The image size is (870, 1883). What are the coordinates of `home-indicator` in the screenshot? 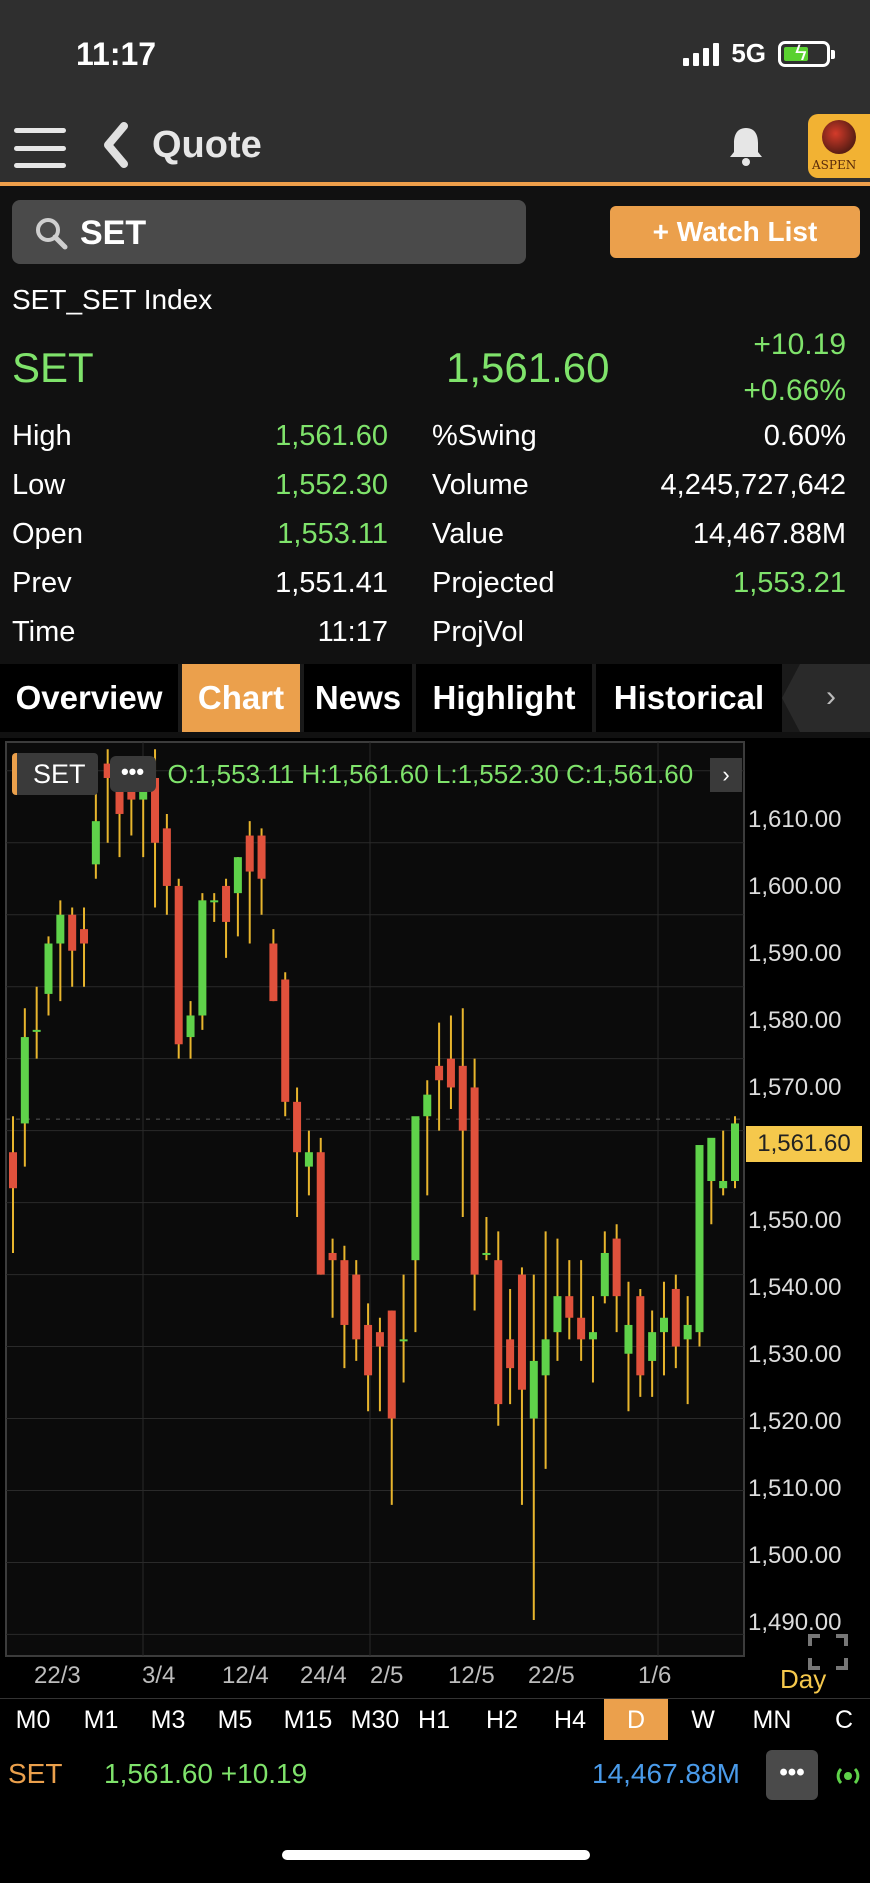 It's located at (436, 1855).